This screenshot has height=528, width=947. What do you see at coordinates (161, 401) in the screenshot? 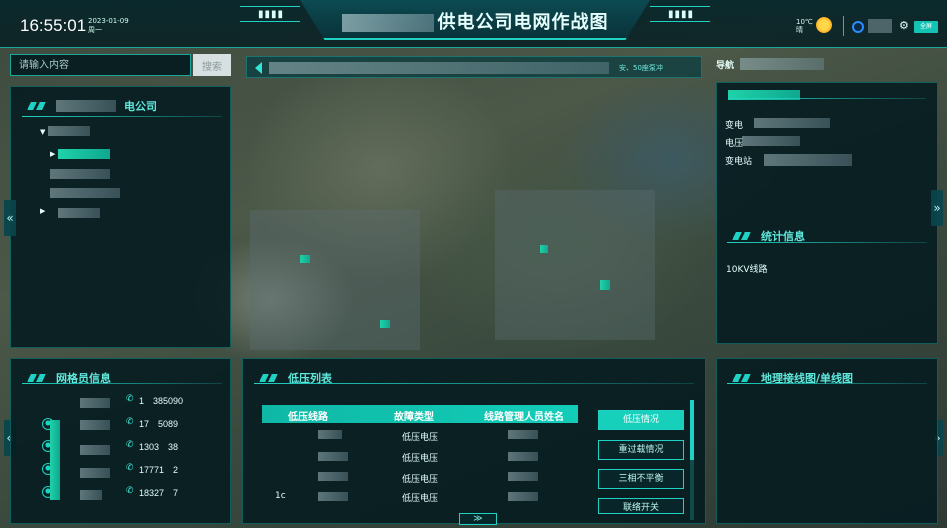
I see `member-phone: 1 385090` at bounding box center [161, 401].